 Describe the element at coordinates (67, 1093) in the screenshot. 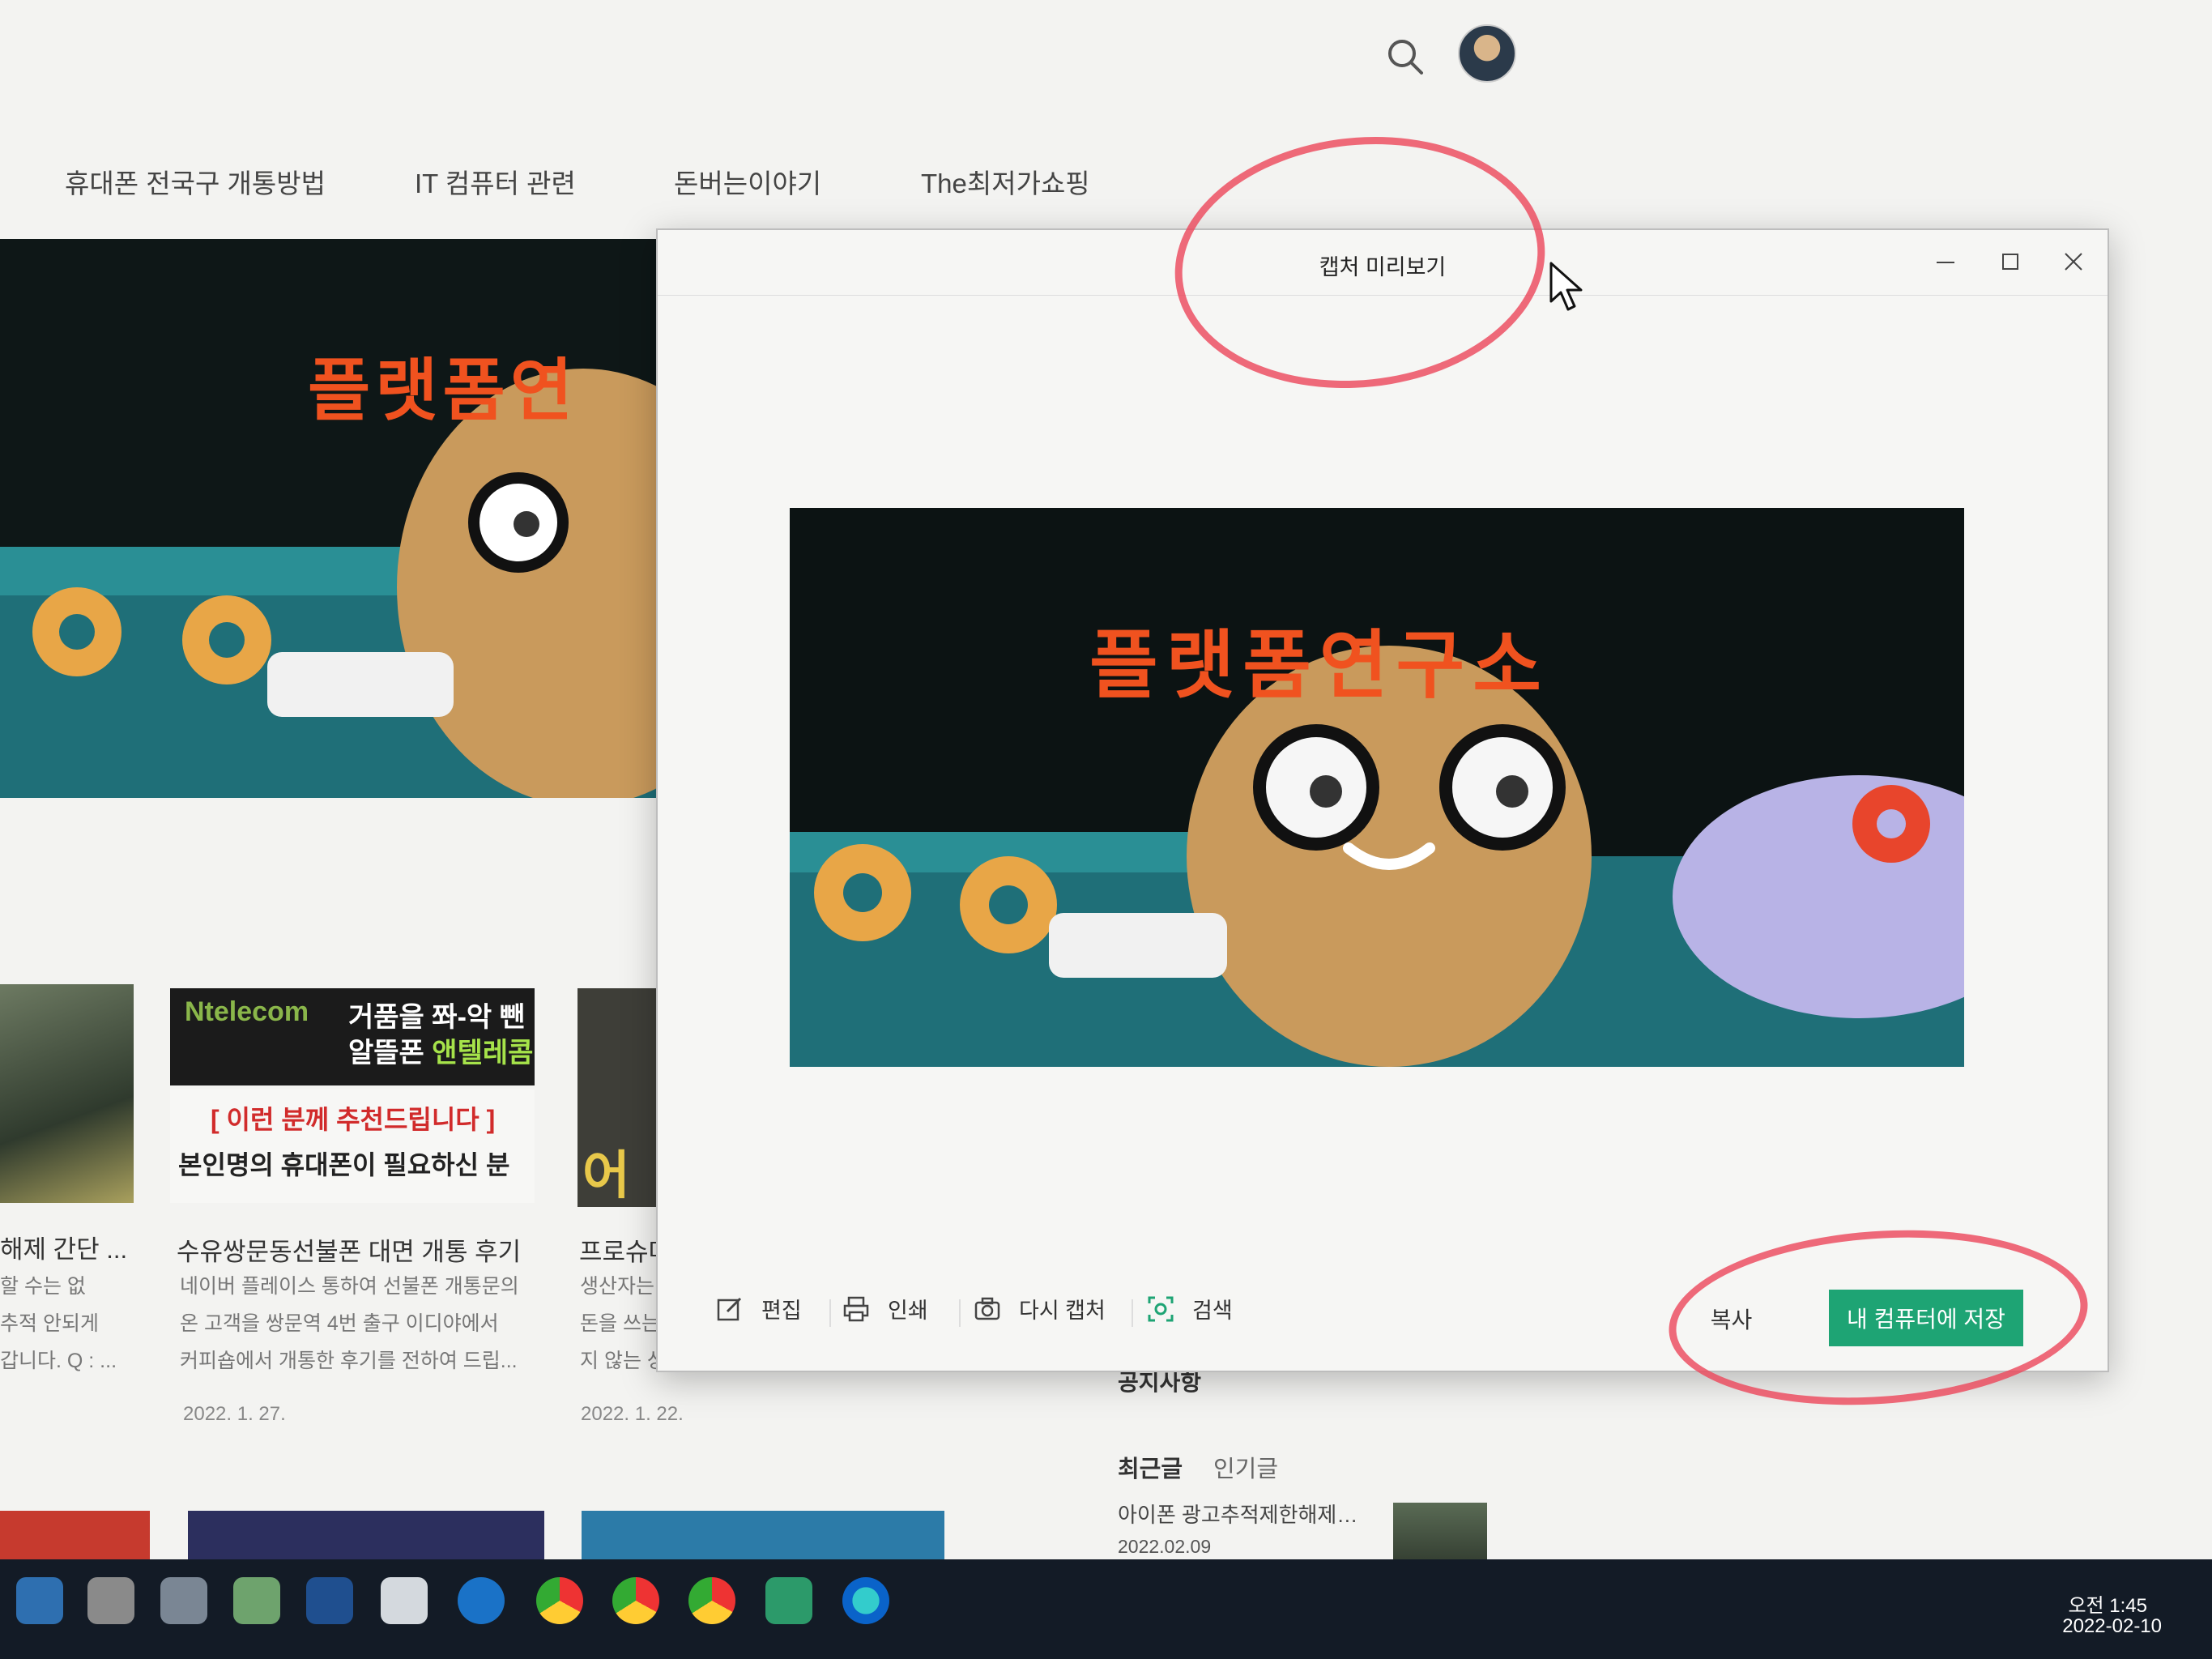

I see `card-thumbnail` at that location.